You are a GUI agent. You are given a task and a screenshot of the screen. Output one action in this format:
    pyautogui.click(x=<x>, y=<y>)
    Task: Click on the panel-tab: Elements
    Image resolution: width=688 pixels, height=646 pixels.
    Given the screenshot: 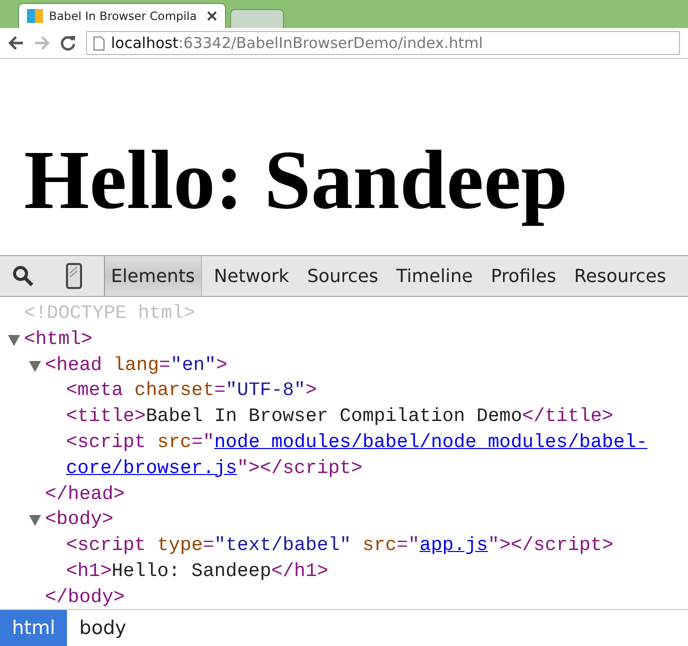 What is the action you would take?
    pyautogui.click(x=153, y=276)
    